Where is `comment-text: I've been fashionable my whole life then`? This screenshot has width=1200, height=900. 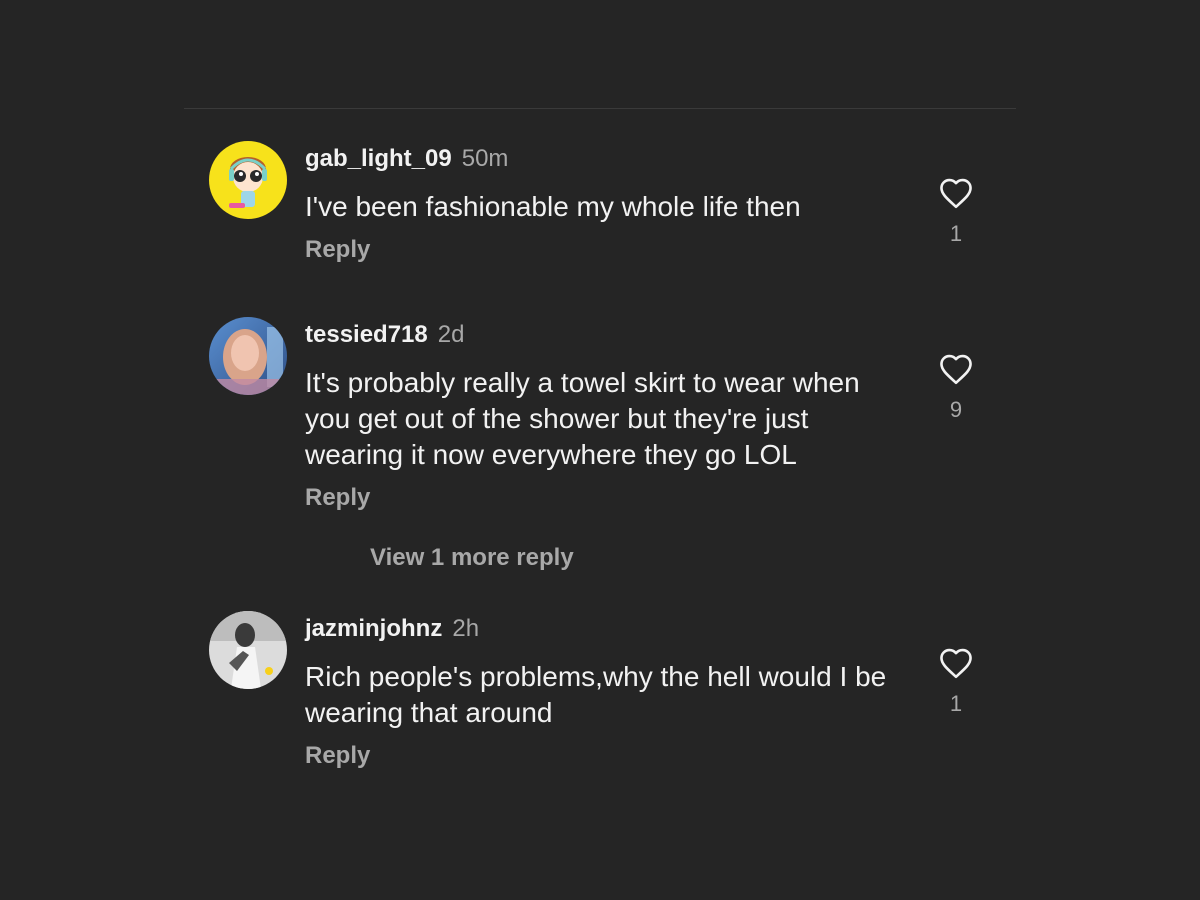 comment-text: I've been fashionable my whole life then is located at coordinates (553, 206).